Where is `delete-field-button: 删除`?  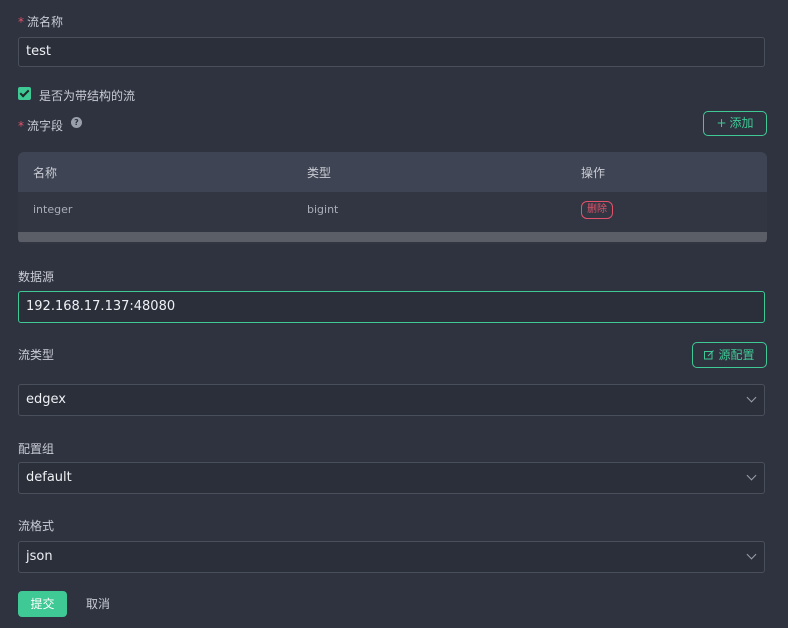
delete-field-button: 删除 is located at coordinates (597, 210).